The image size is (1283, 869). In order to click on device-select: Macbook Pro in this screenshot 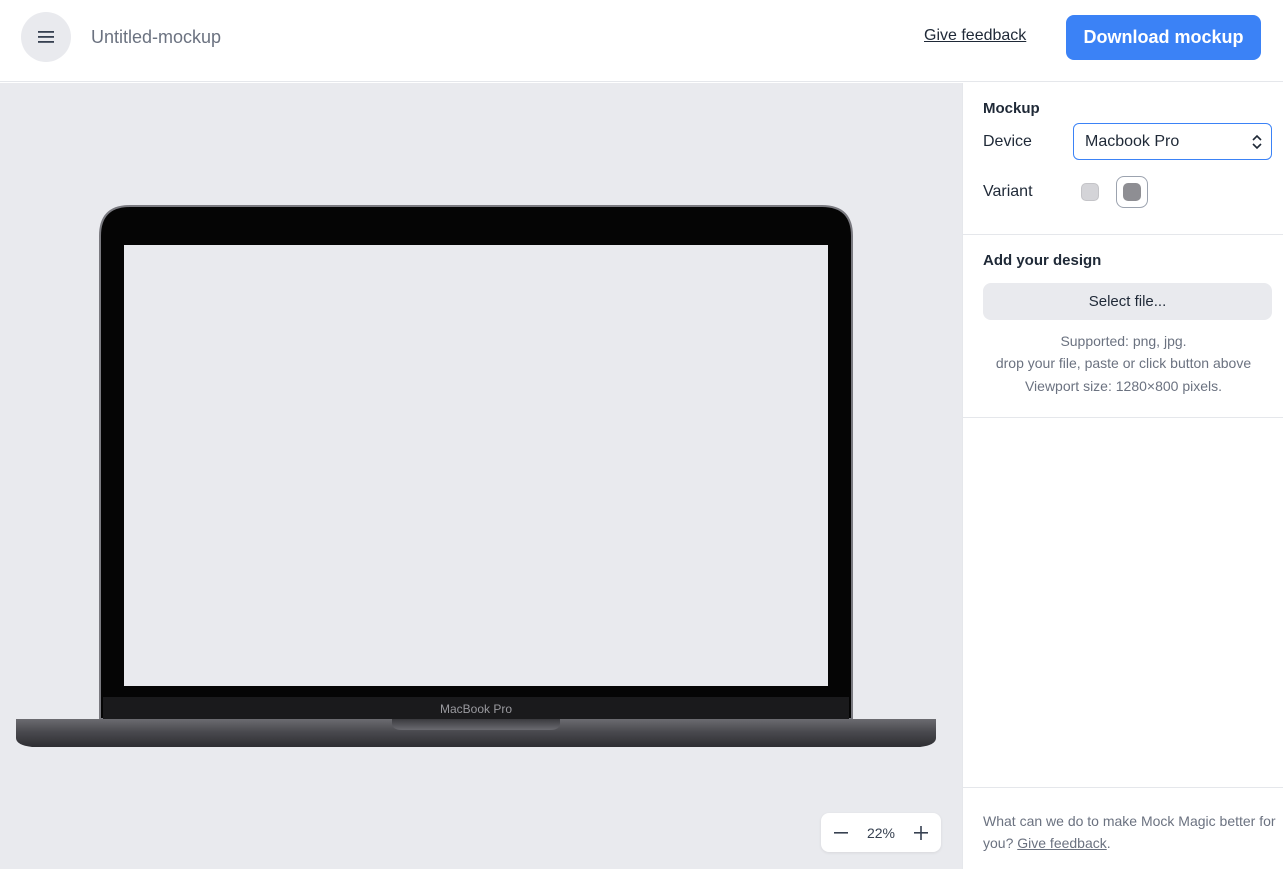, I will do `click(1172, 141)`.